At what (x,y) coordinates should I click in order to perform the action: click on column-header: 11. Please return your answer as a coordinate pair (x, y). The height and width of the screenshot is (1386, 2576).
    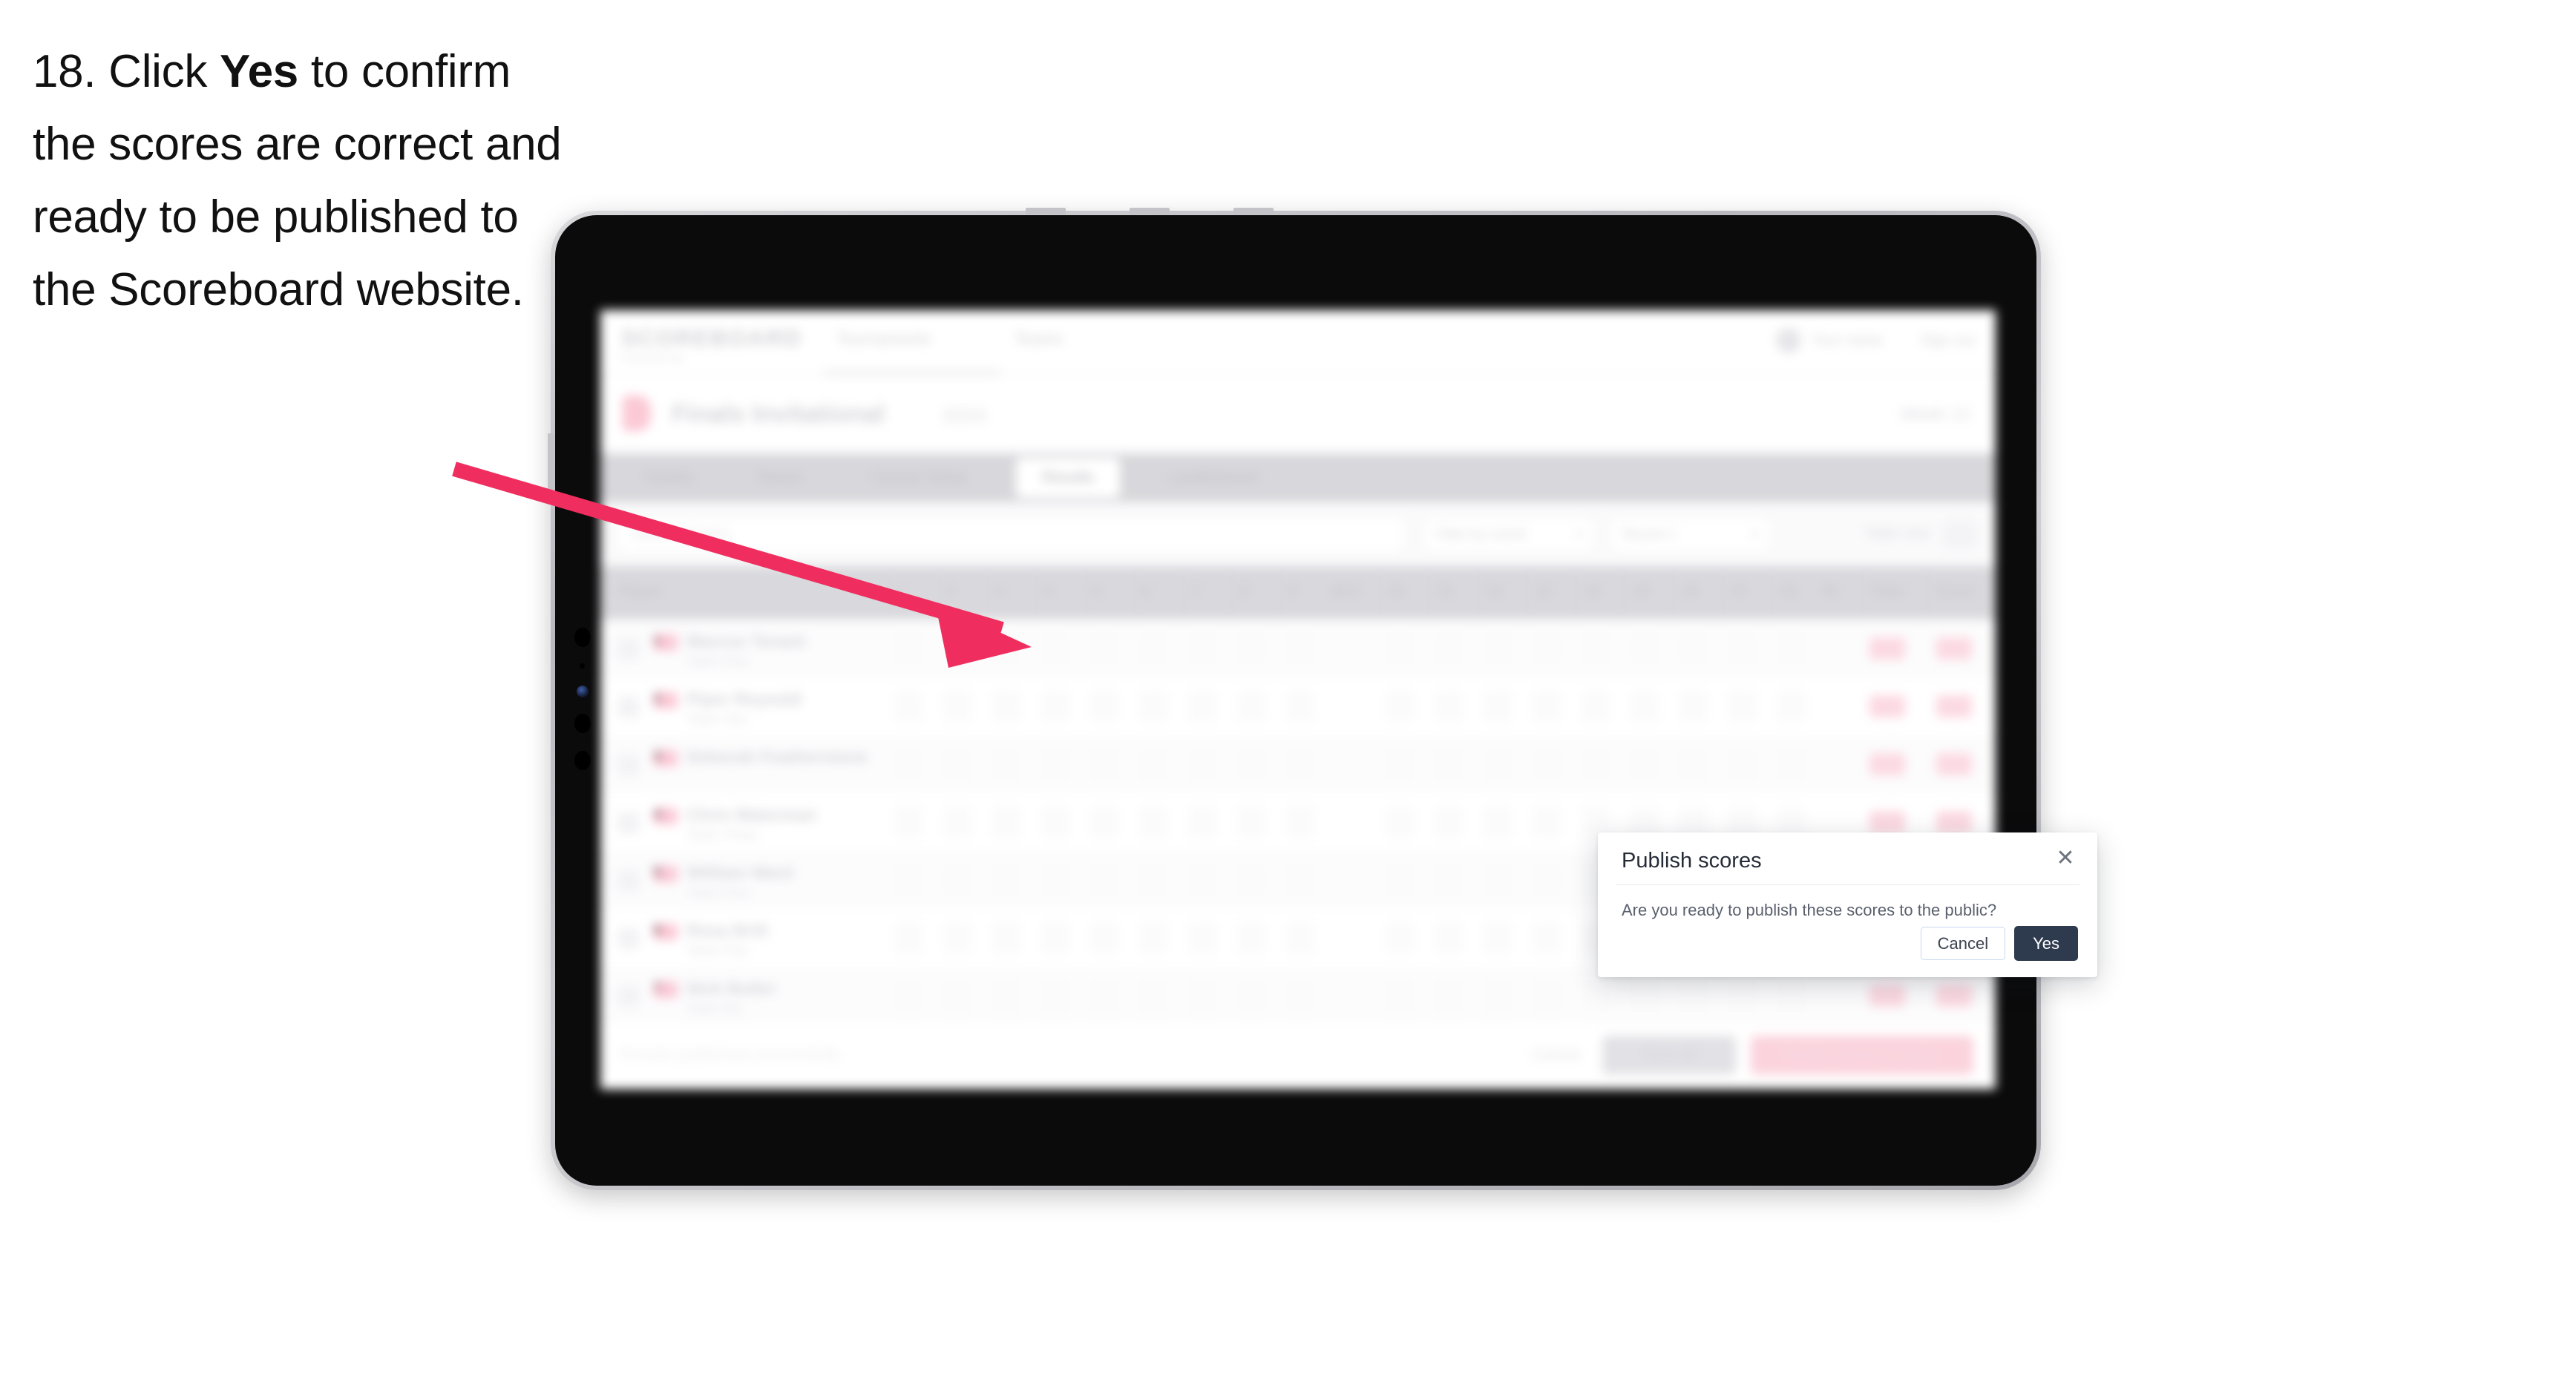
    Looking at the image, I should click on (1445, 592).